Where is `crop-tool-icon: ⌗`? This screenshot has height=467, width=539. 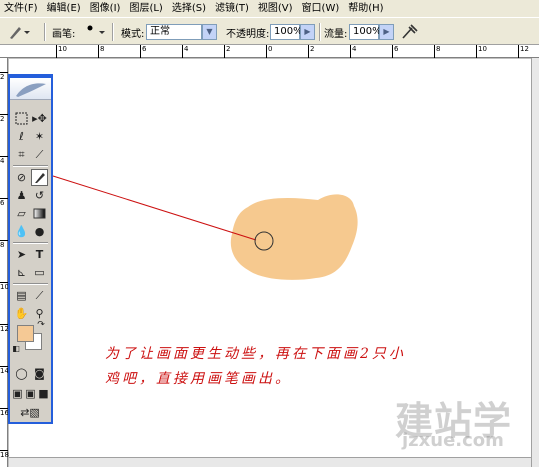 crop-tool-icon: ⌗ is located at coordinates (21, 154).